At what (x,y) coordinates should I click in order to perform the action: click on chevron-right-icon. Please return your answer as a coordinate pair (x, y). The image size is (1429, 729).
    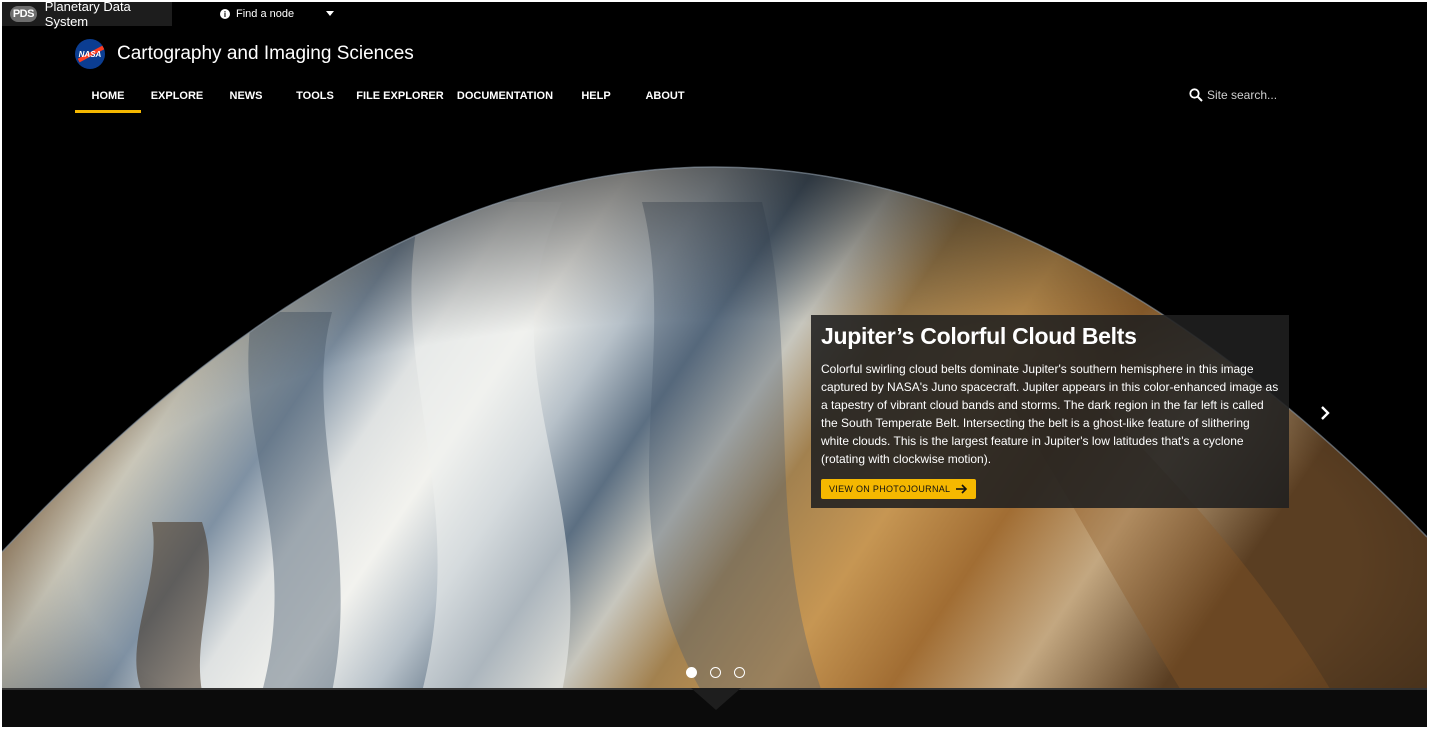
    Looking at the image, I should click on (1325, 413).